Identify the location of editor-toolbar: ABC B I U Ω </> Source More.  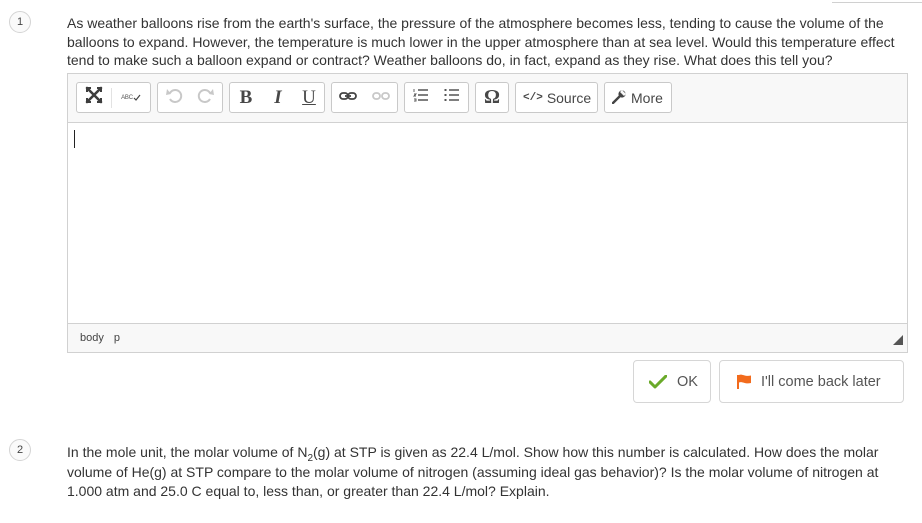
(487, 98).